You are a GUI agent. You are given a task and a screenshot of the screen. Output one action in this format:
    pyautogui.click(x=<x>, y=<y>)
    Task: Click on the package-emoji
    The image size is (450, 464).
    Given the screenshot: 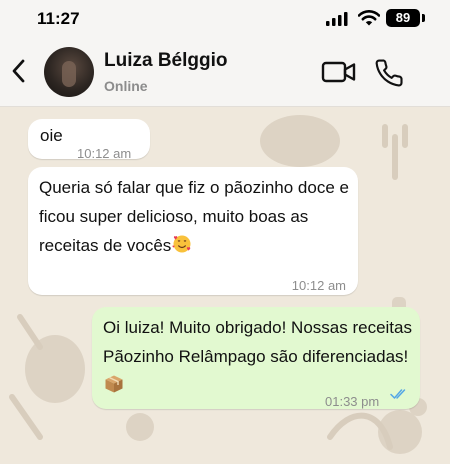 What is the action you would take?
    pyautogui.click(x=114, y=384)
    